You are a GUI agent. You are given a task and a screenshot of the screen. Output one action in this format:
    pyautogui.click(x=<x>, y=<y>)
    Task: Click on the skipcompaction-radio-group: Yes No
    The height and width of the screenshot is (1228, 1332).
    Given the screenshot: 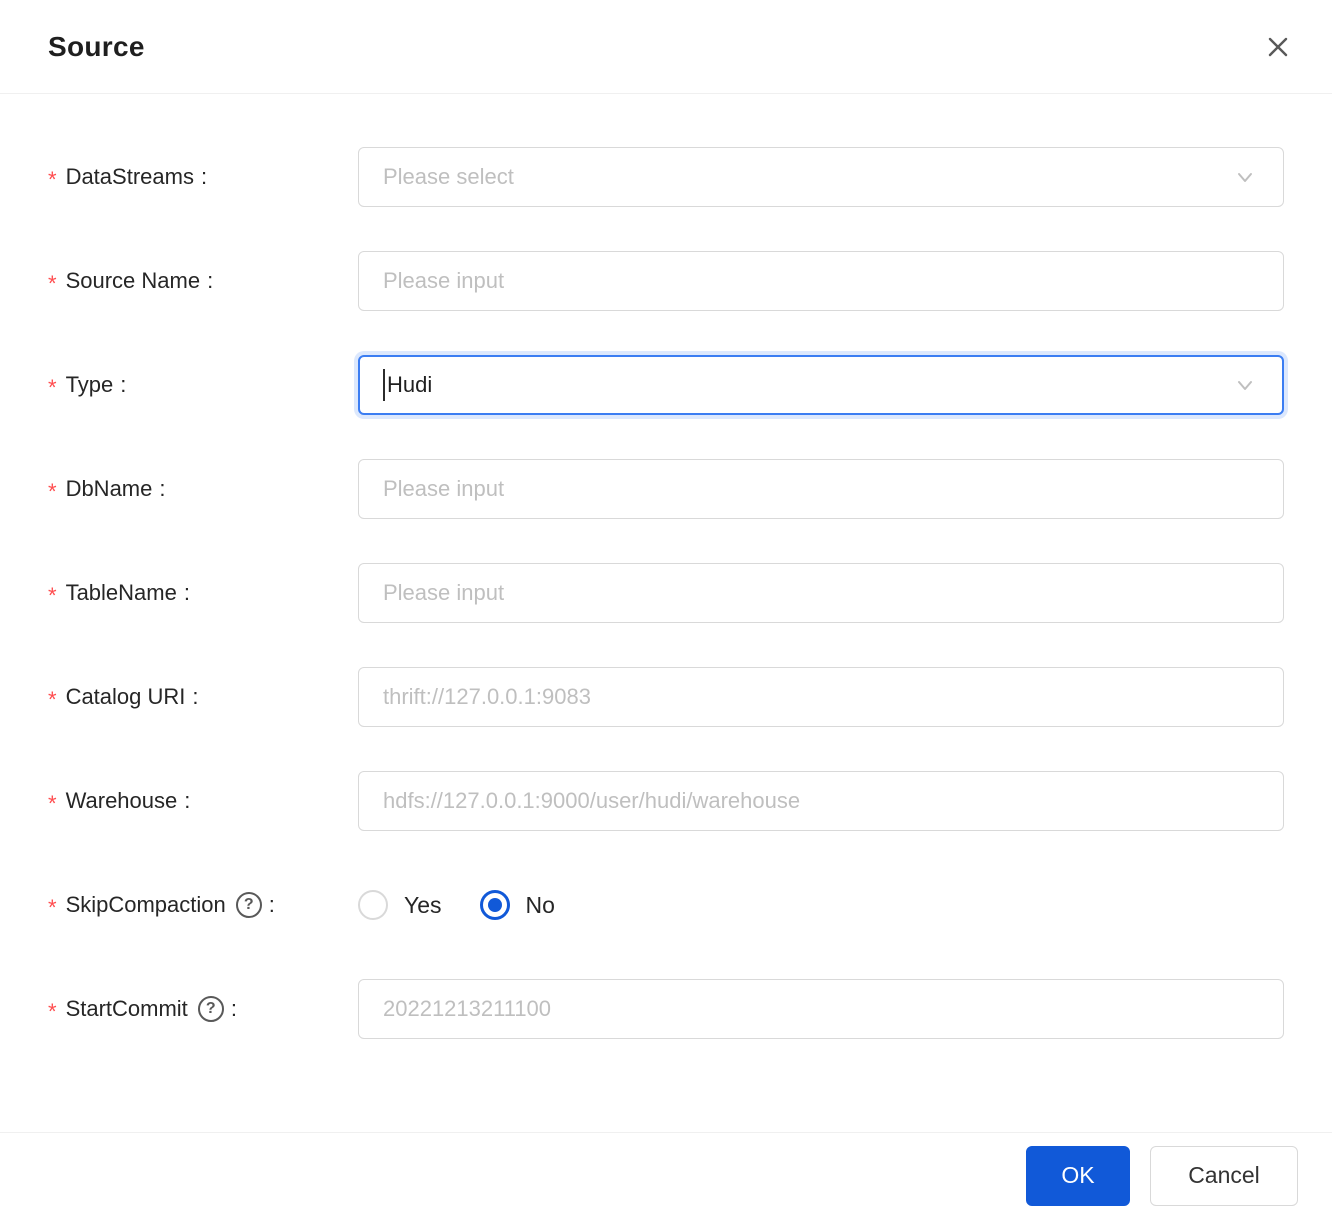 What is the action you would take?
    pyautogui.click(x=821, y=905)
    